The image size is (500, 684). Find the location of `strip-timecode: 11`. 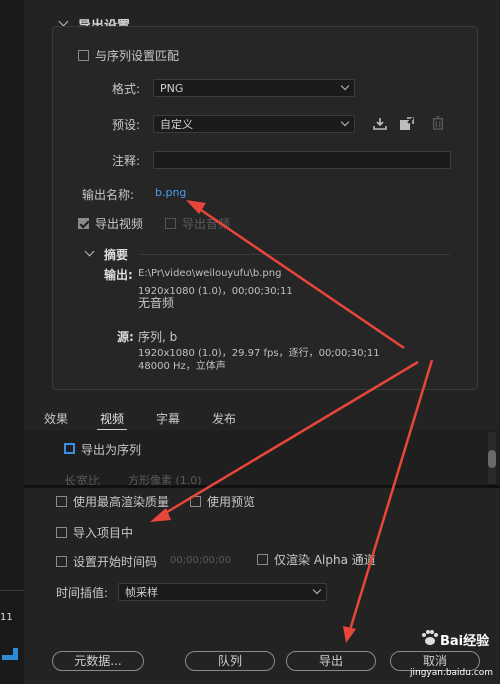

strip-timecode: 11 is located at coordinates (6, 617).